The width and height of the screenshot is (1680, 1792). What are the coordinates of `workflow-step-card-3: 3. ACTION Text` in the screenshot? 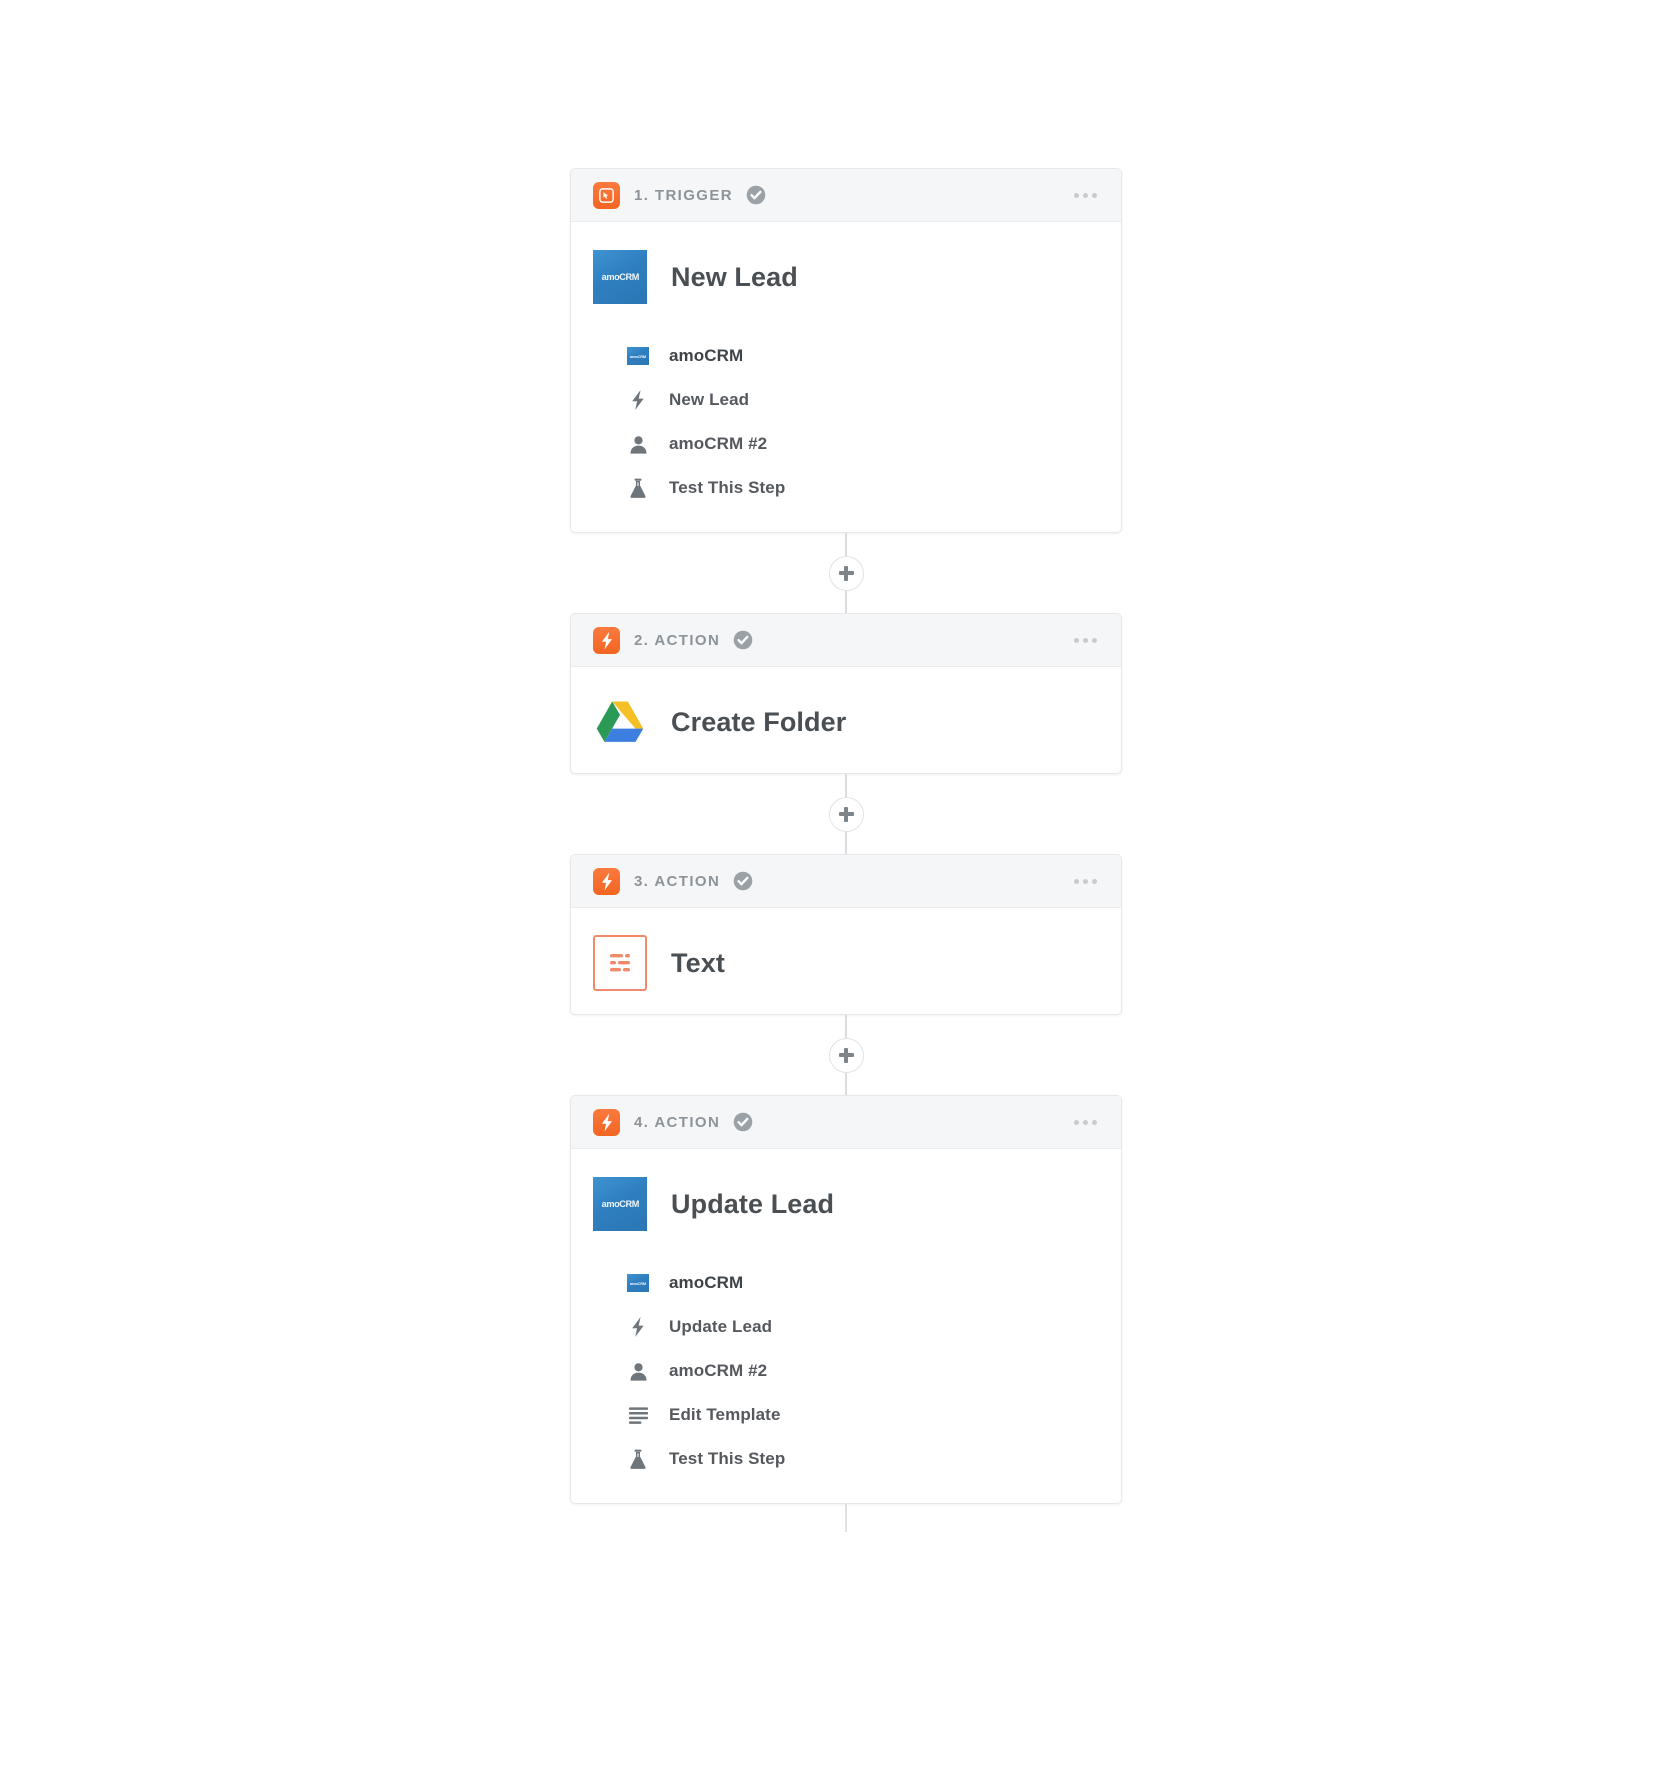 It's located at (846, 934).